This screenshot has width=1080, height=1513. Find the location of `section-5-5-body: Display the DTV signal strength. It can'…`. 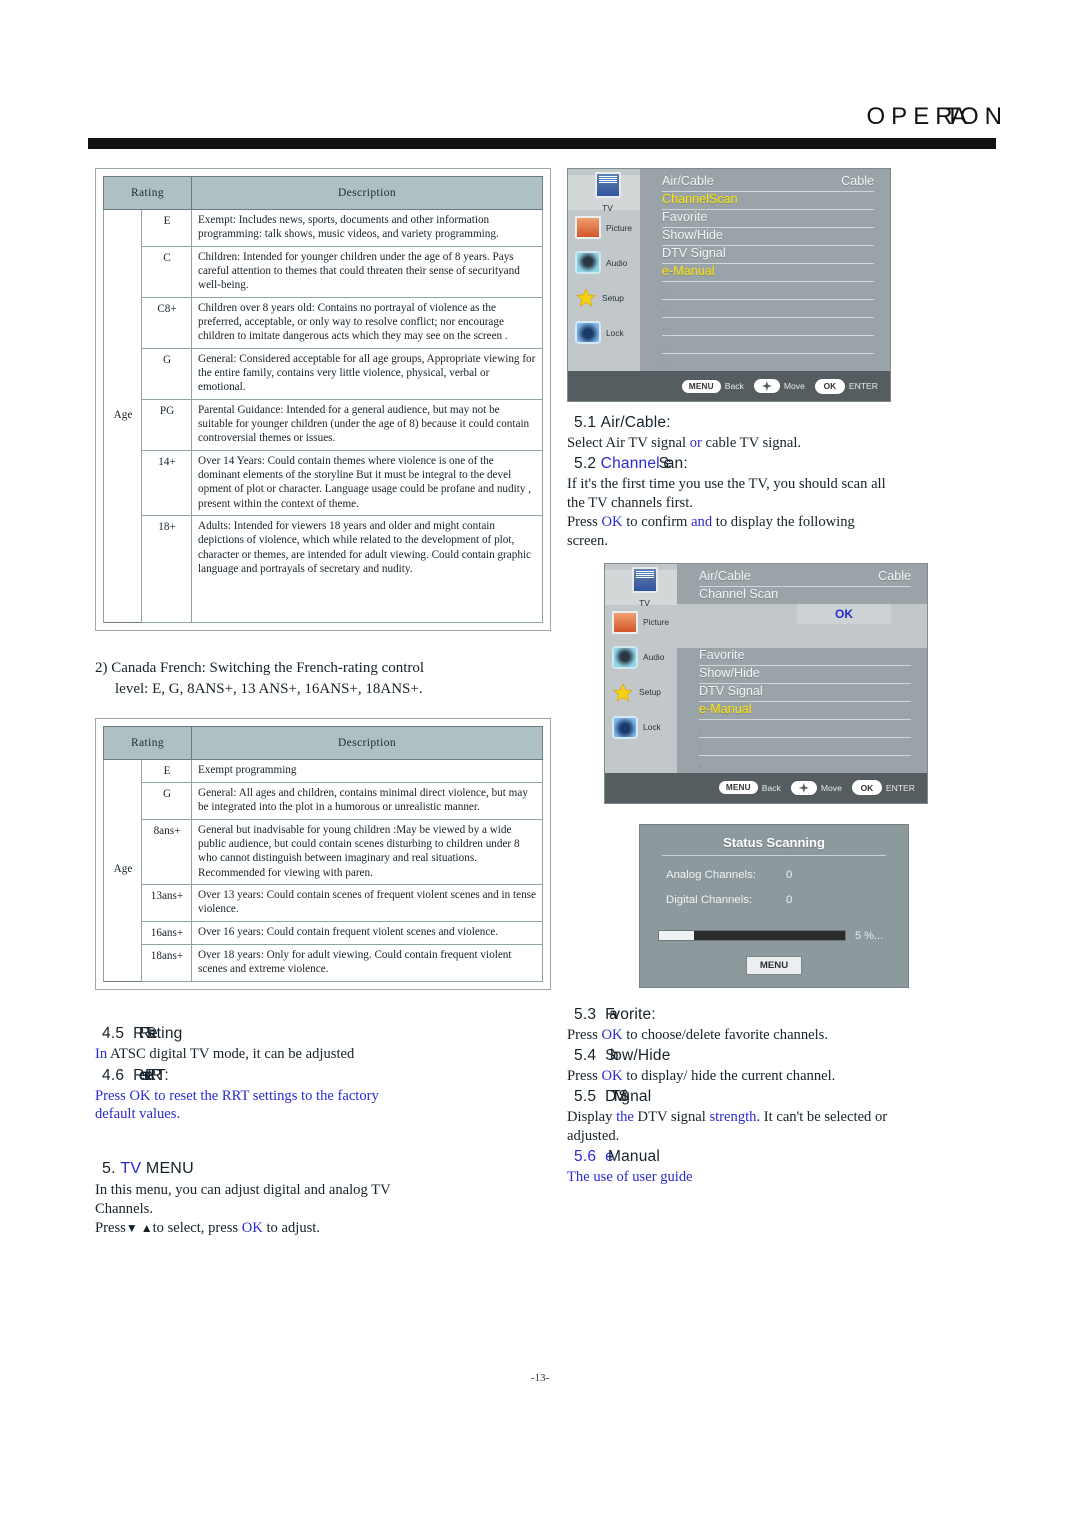

section-5-5-body: Display the DTV signal strength. It can'… is located at coordinates (779, 1127).